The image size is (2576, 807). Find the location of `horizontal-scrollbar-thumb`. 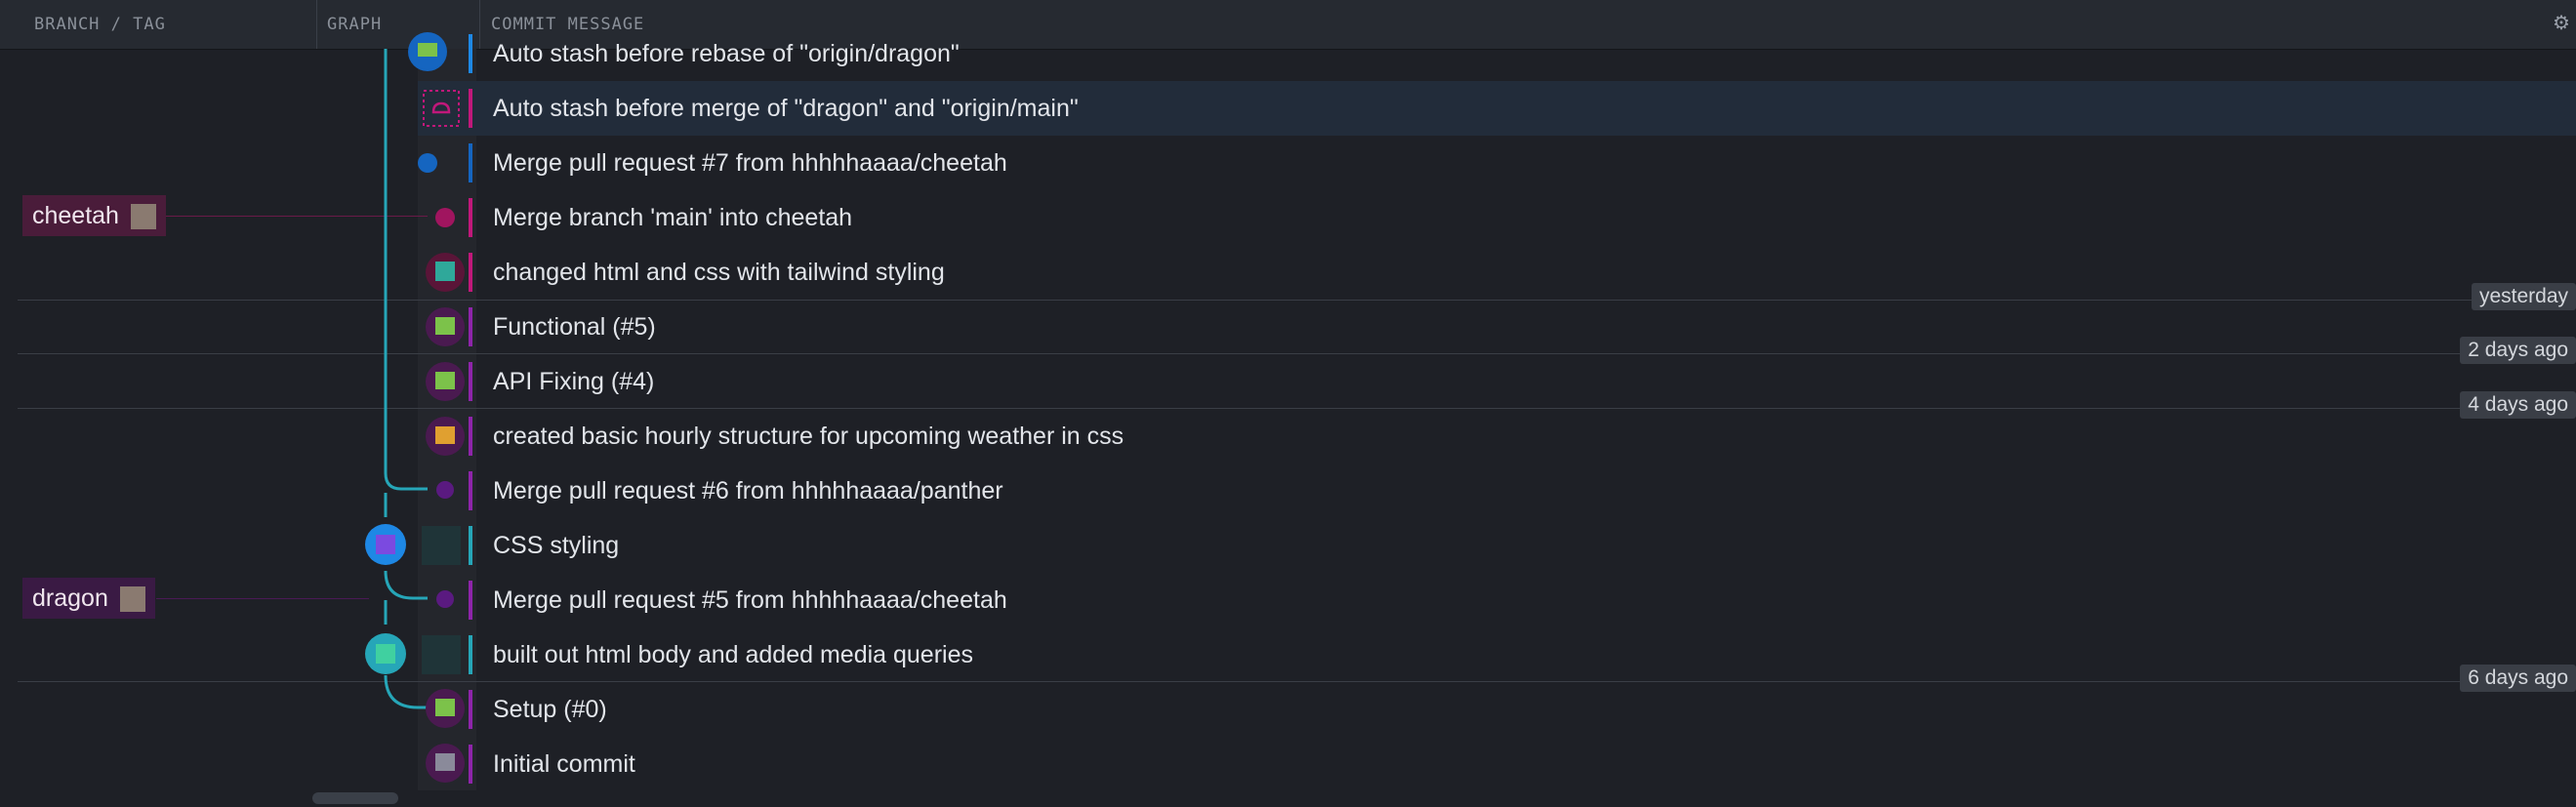

horizontal-scrollbar-thumb is located at coordinates (355, 798).